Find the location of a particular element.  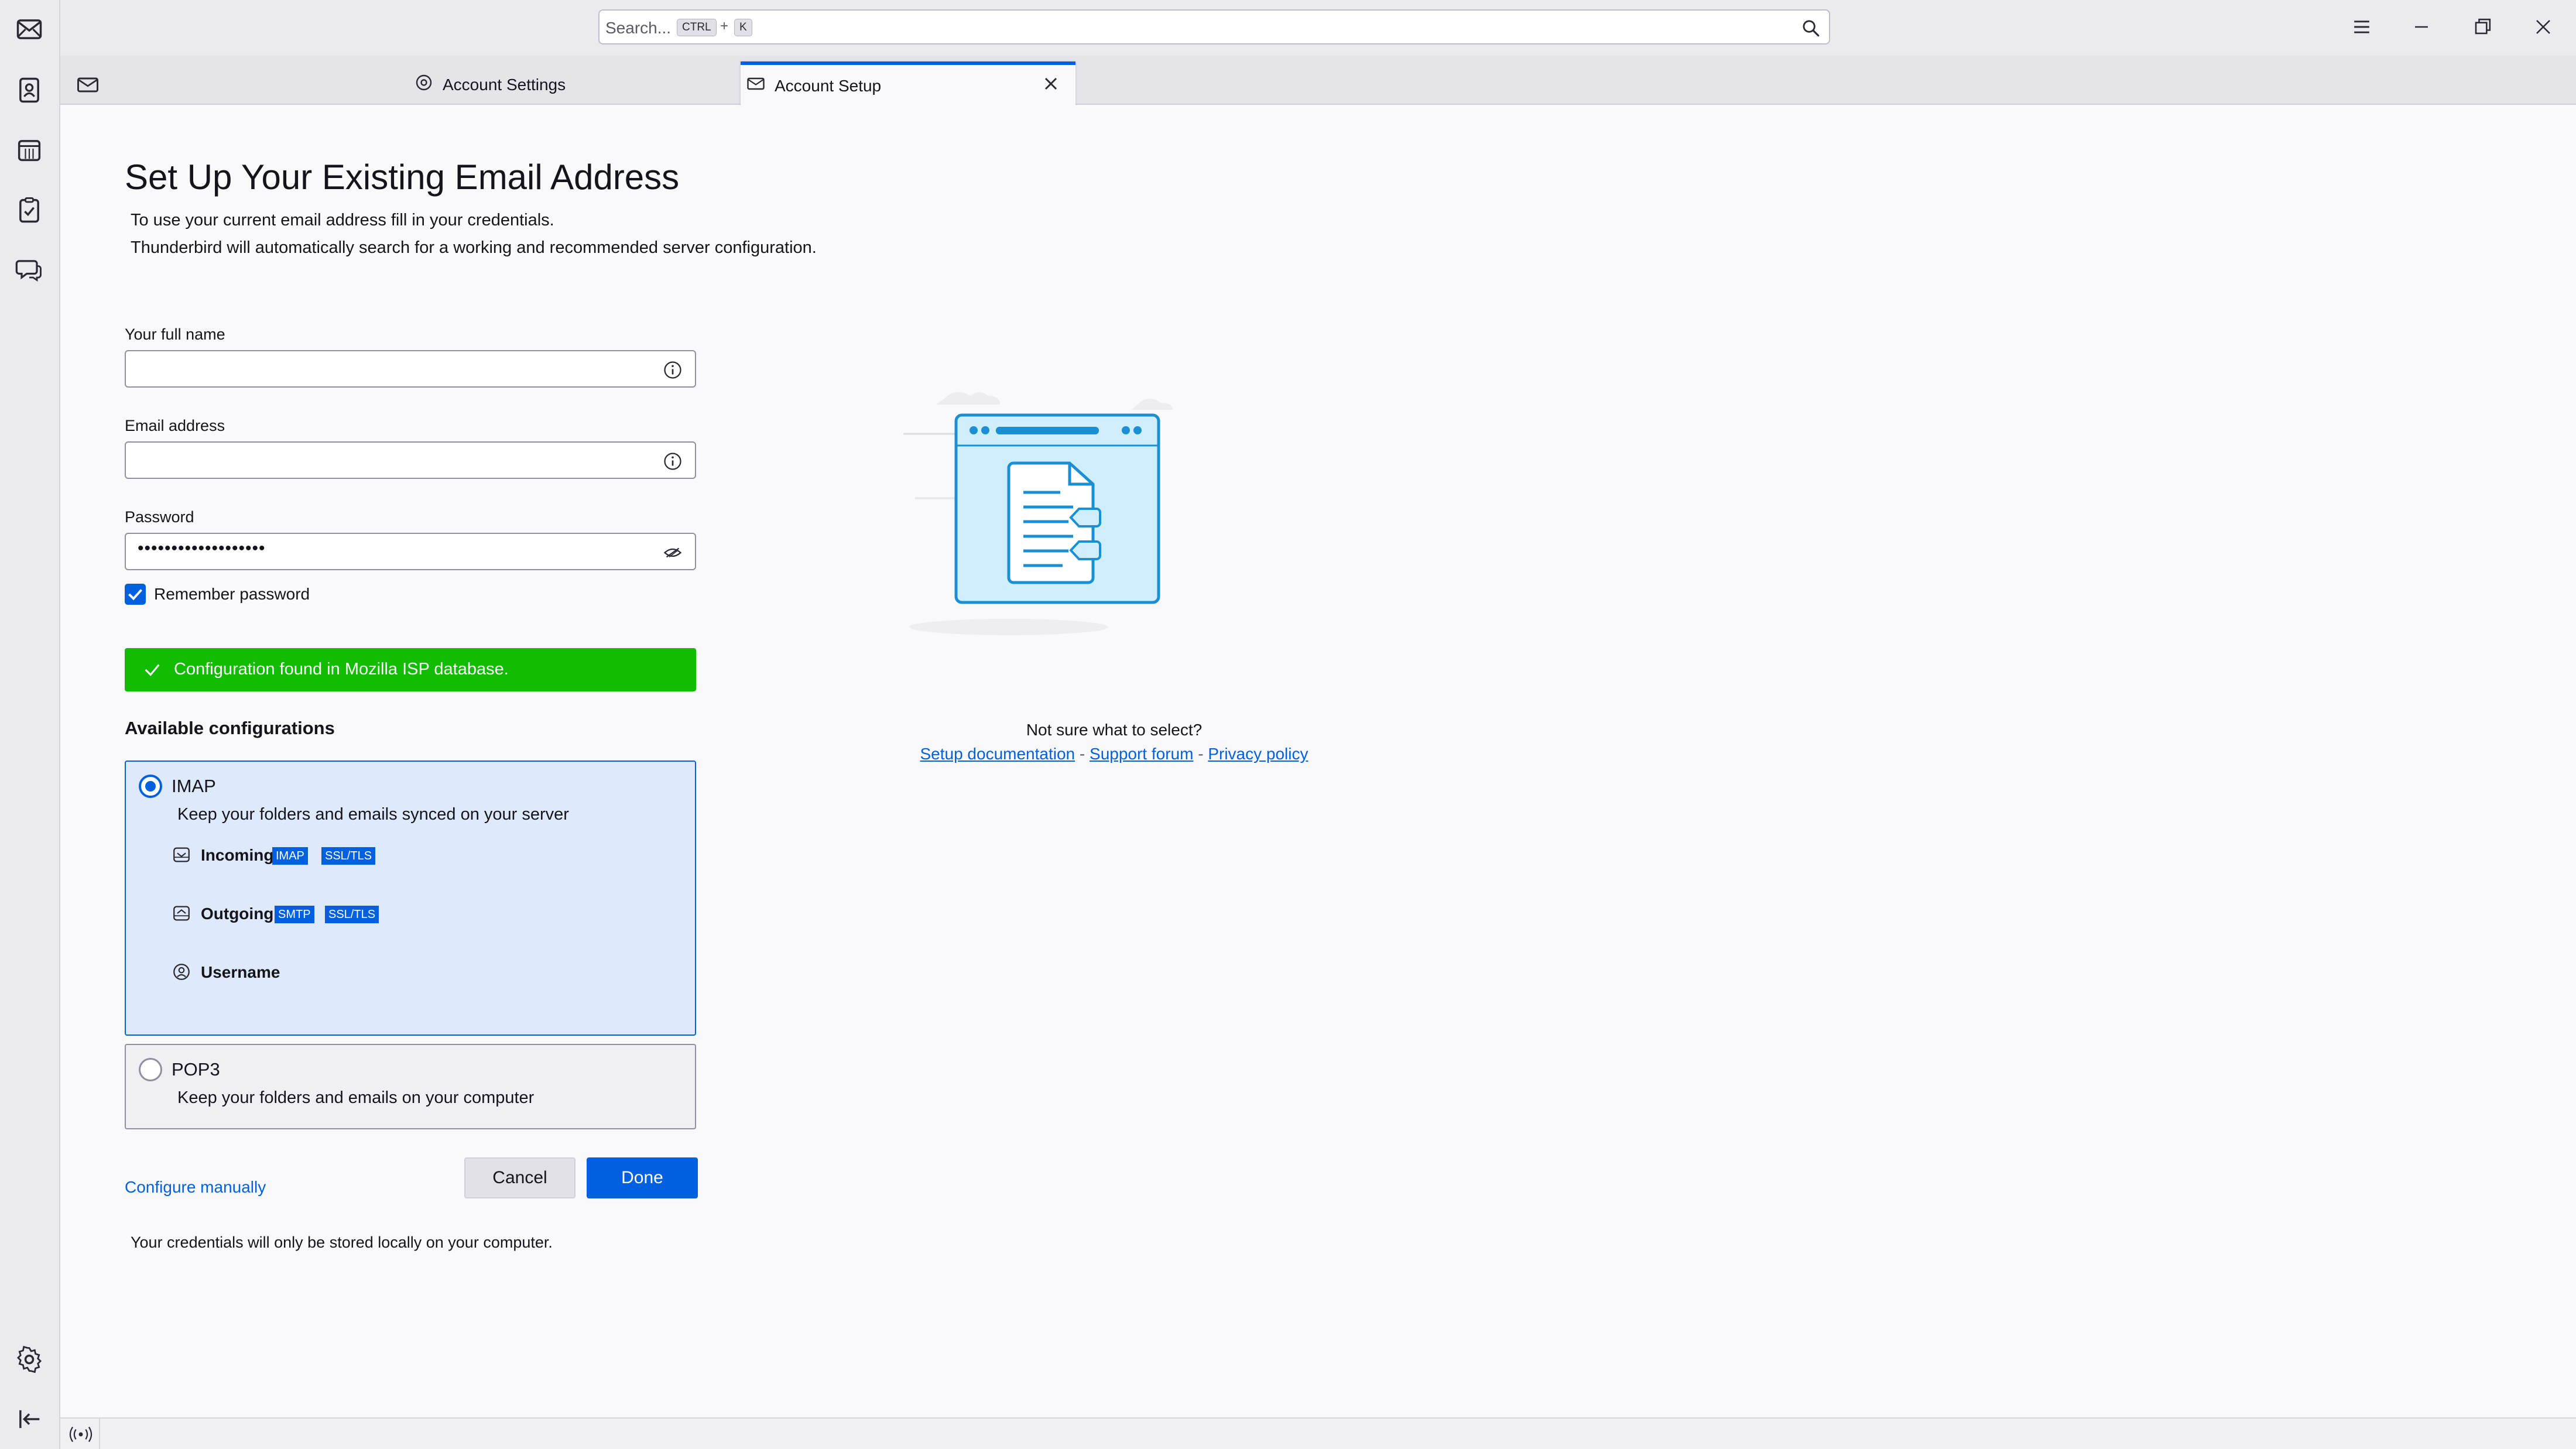

close-tab-icon is located at coordinates (1050, 83).